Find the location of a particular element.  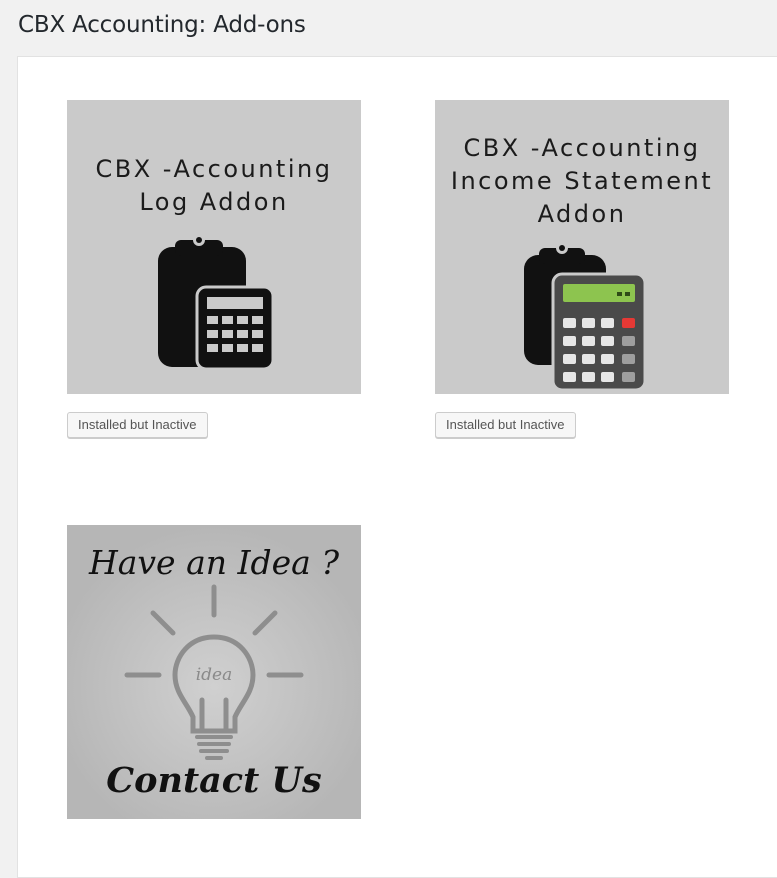

addon-income-statement-status-button: Installed but Inactive is located at coordinates (505, 425).